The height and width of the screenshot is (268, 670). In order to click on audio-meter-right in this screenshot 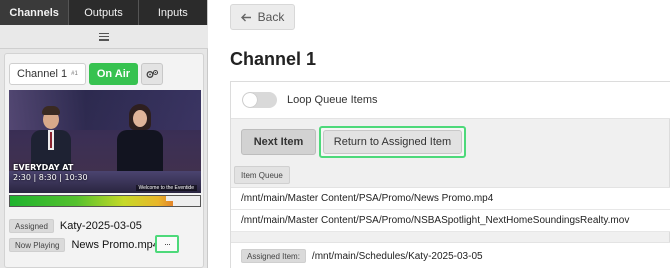, I will do `click(105, 203)`.